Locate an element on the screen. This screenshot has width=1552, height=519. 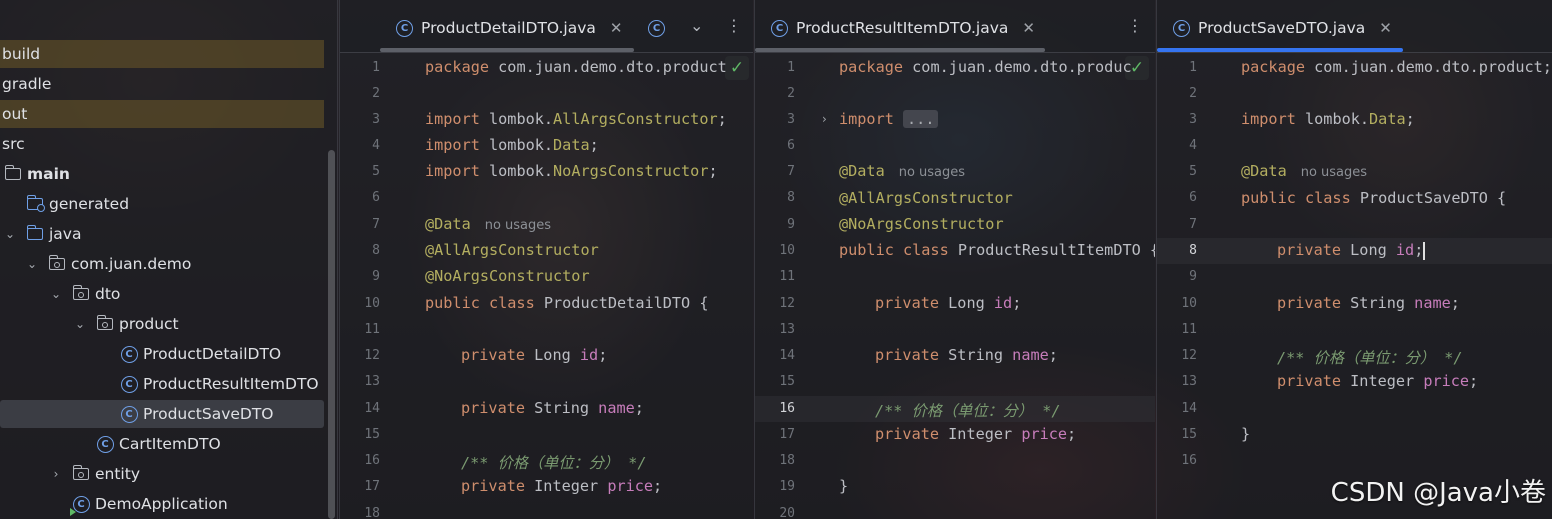
line-number: 12 is located at coordinates (787, 303).